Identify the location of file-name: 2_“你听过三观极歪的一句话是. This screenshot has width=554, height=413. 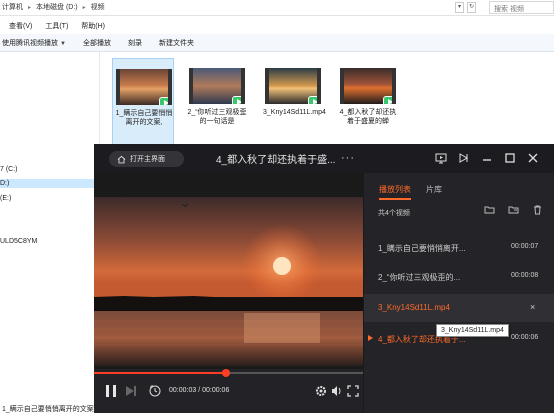
(217, 117).